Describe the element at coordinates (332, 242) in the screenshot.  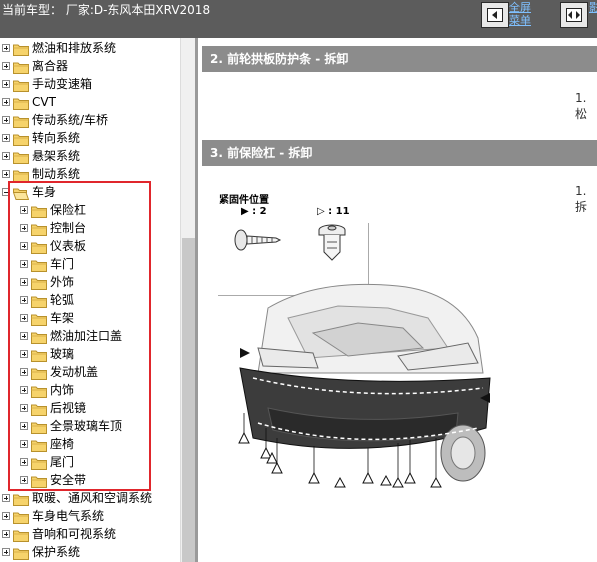
I see `clip-icon` at that location.